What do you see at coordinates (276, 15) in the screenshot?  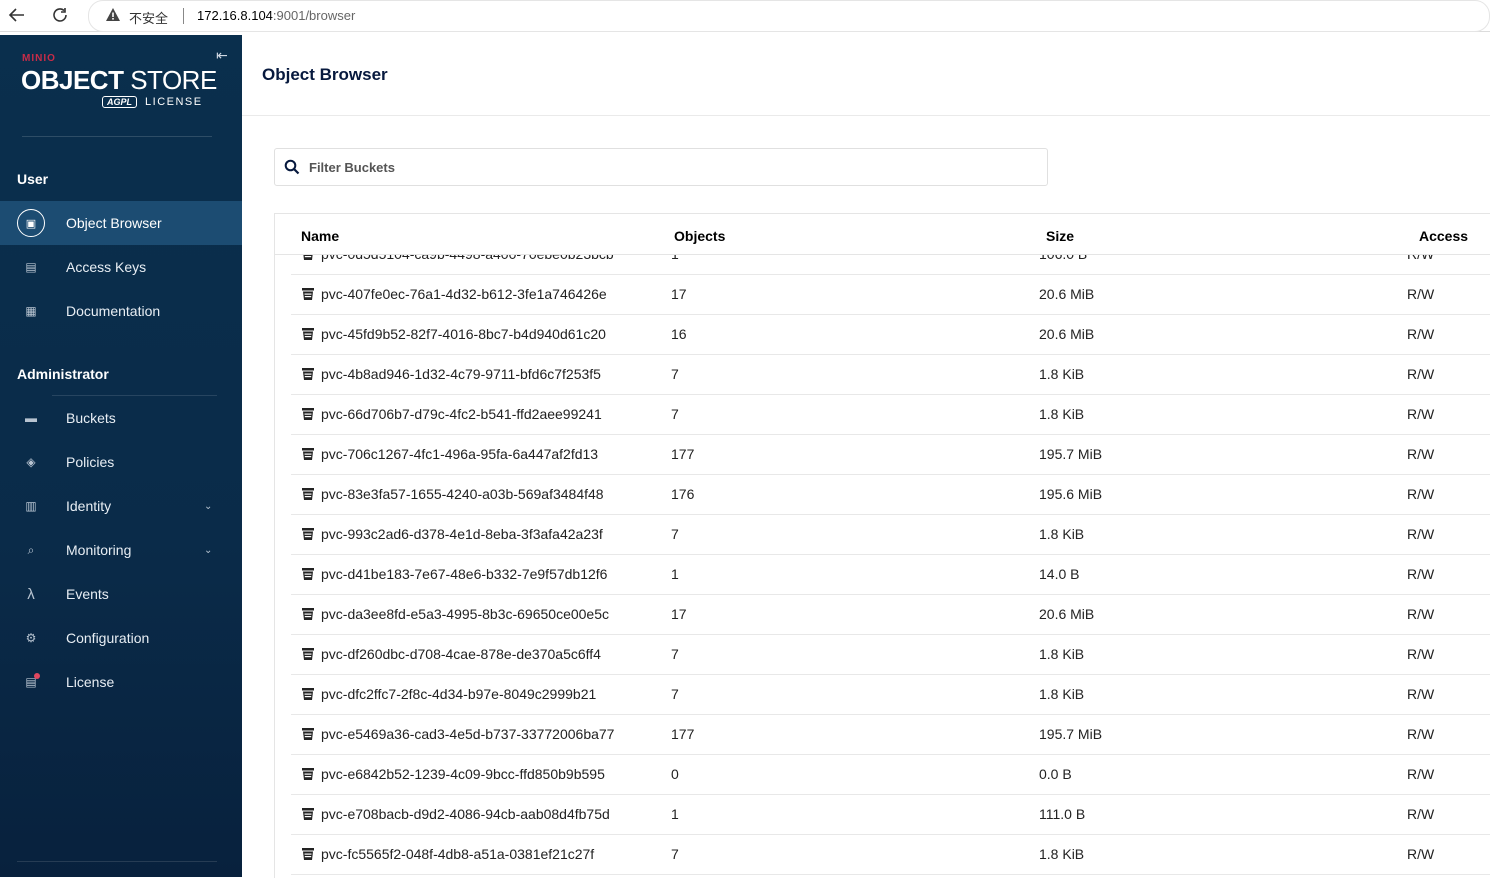 I see `url-text: 172.16.8.104:9001/browser` at bounding box center [276, 15].